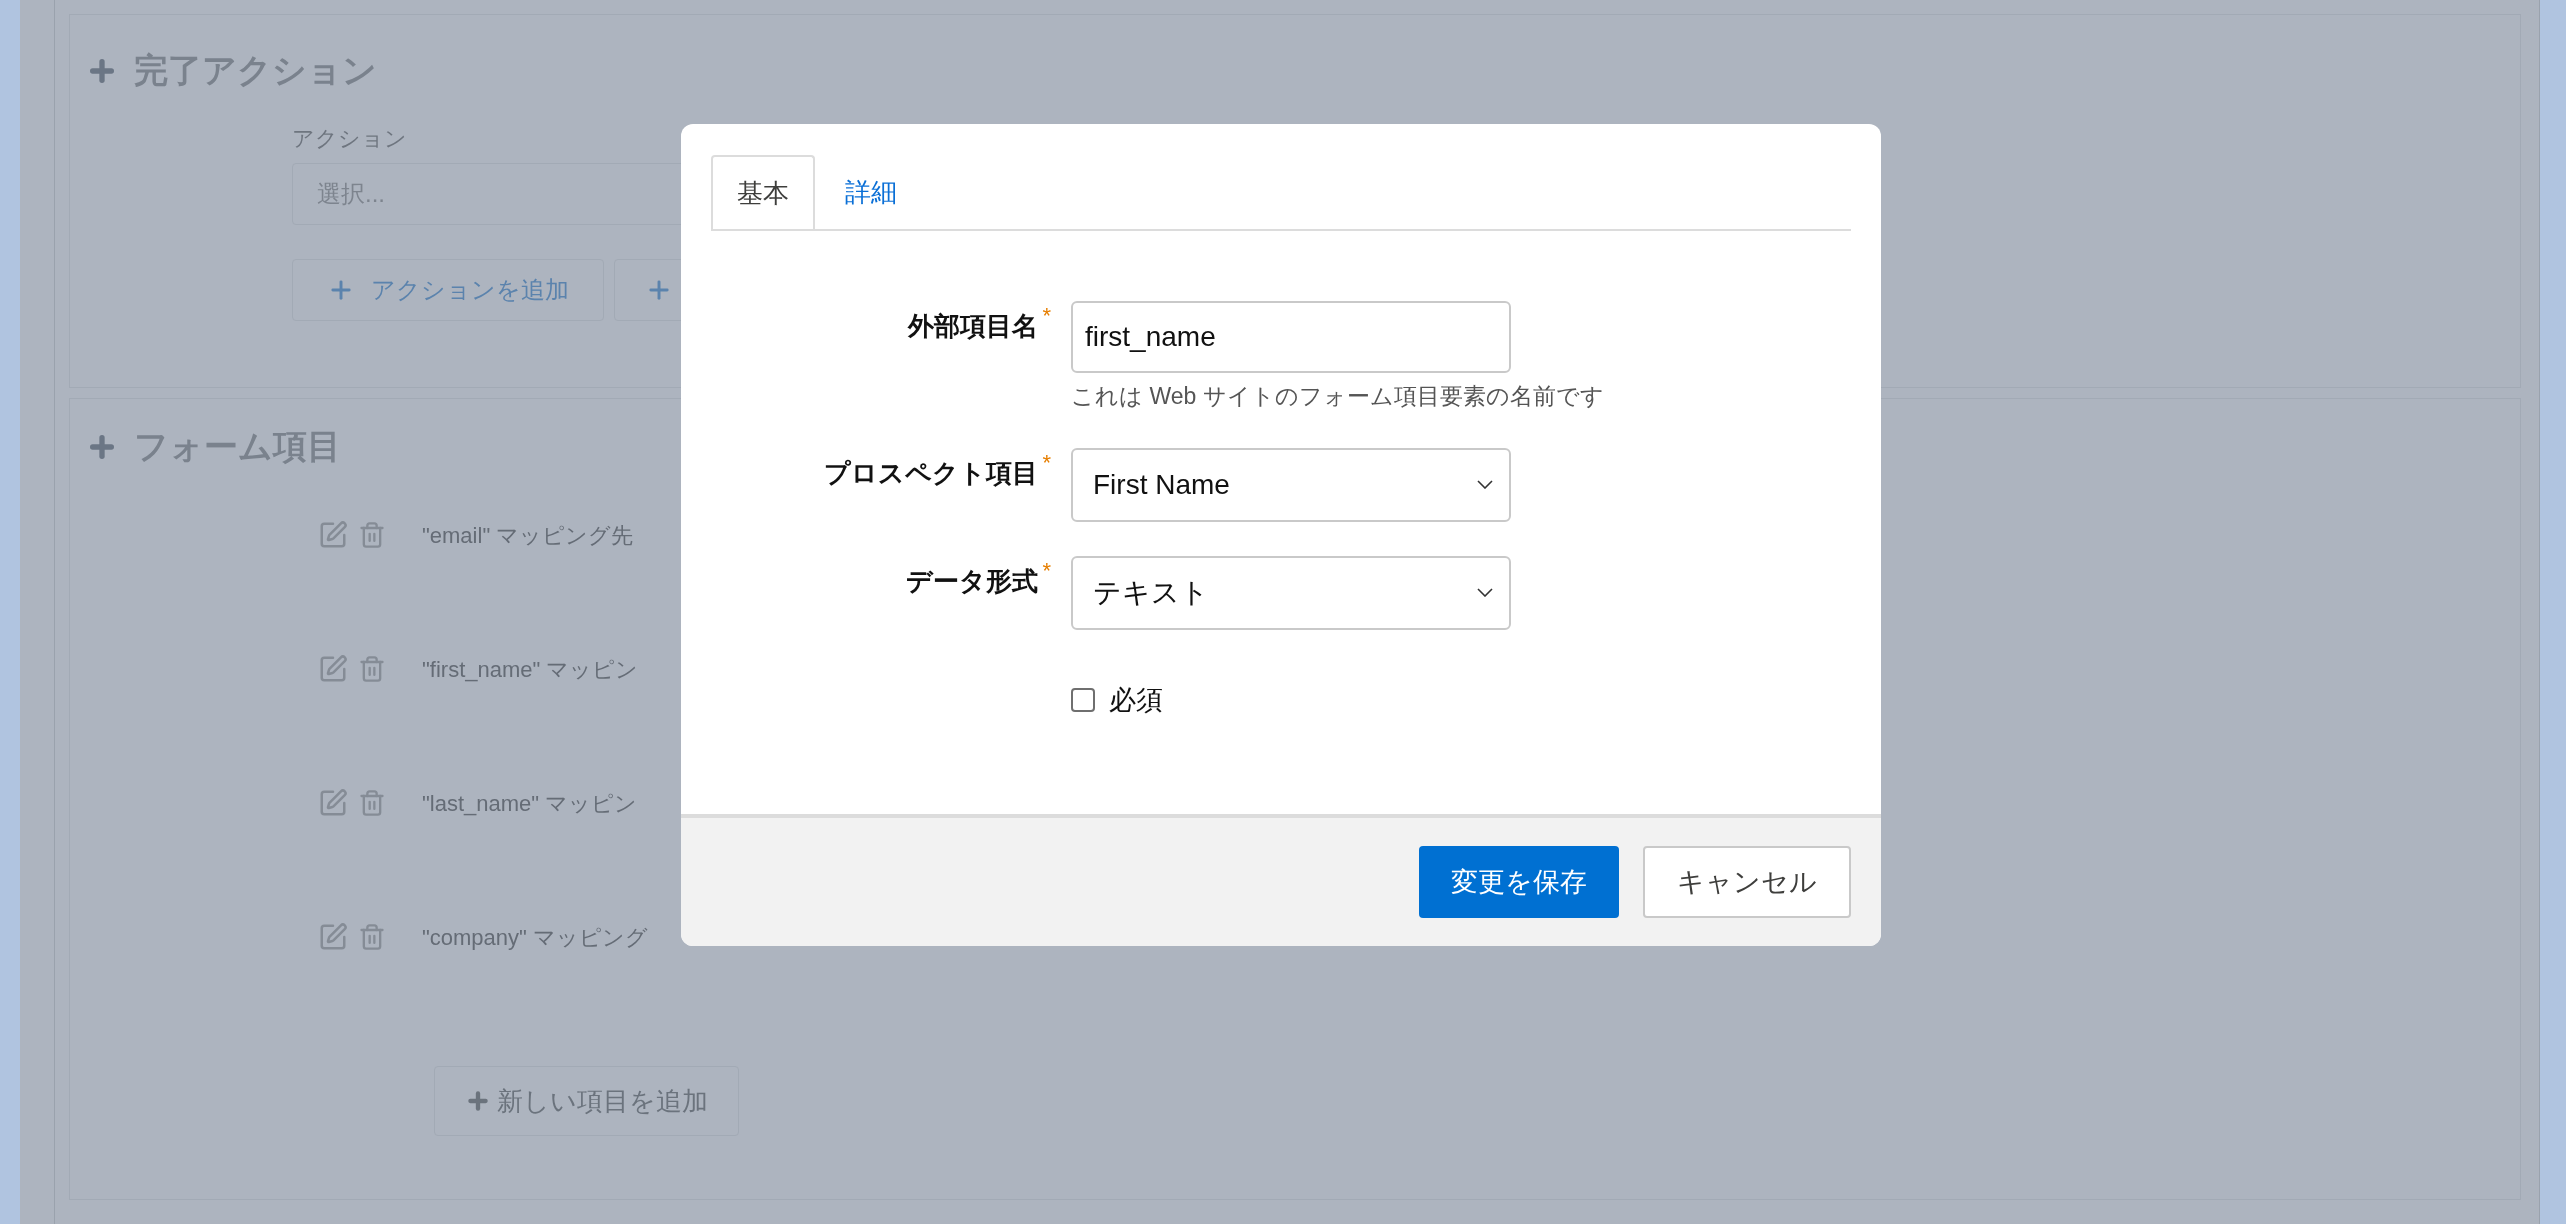  What do you see at coordinates (535, 937) in the screenshot?
I see `field-mapping-text: "company" マッピング` at bounding box center [535, 937].